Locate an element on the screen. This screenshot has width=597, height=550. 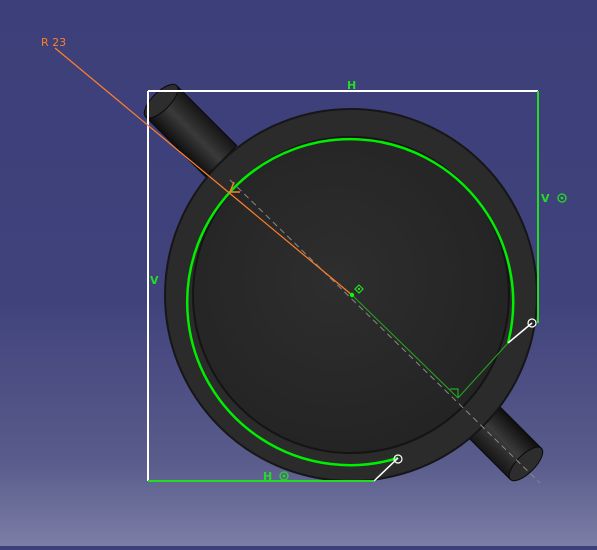
constraint-vertical-right: V is located at coordinates (545, 198).